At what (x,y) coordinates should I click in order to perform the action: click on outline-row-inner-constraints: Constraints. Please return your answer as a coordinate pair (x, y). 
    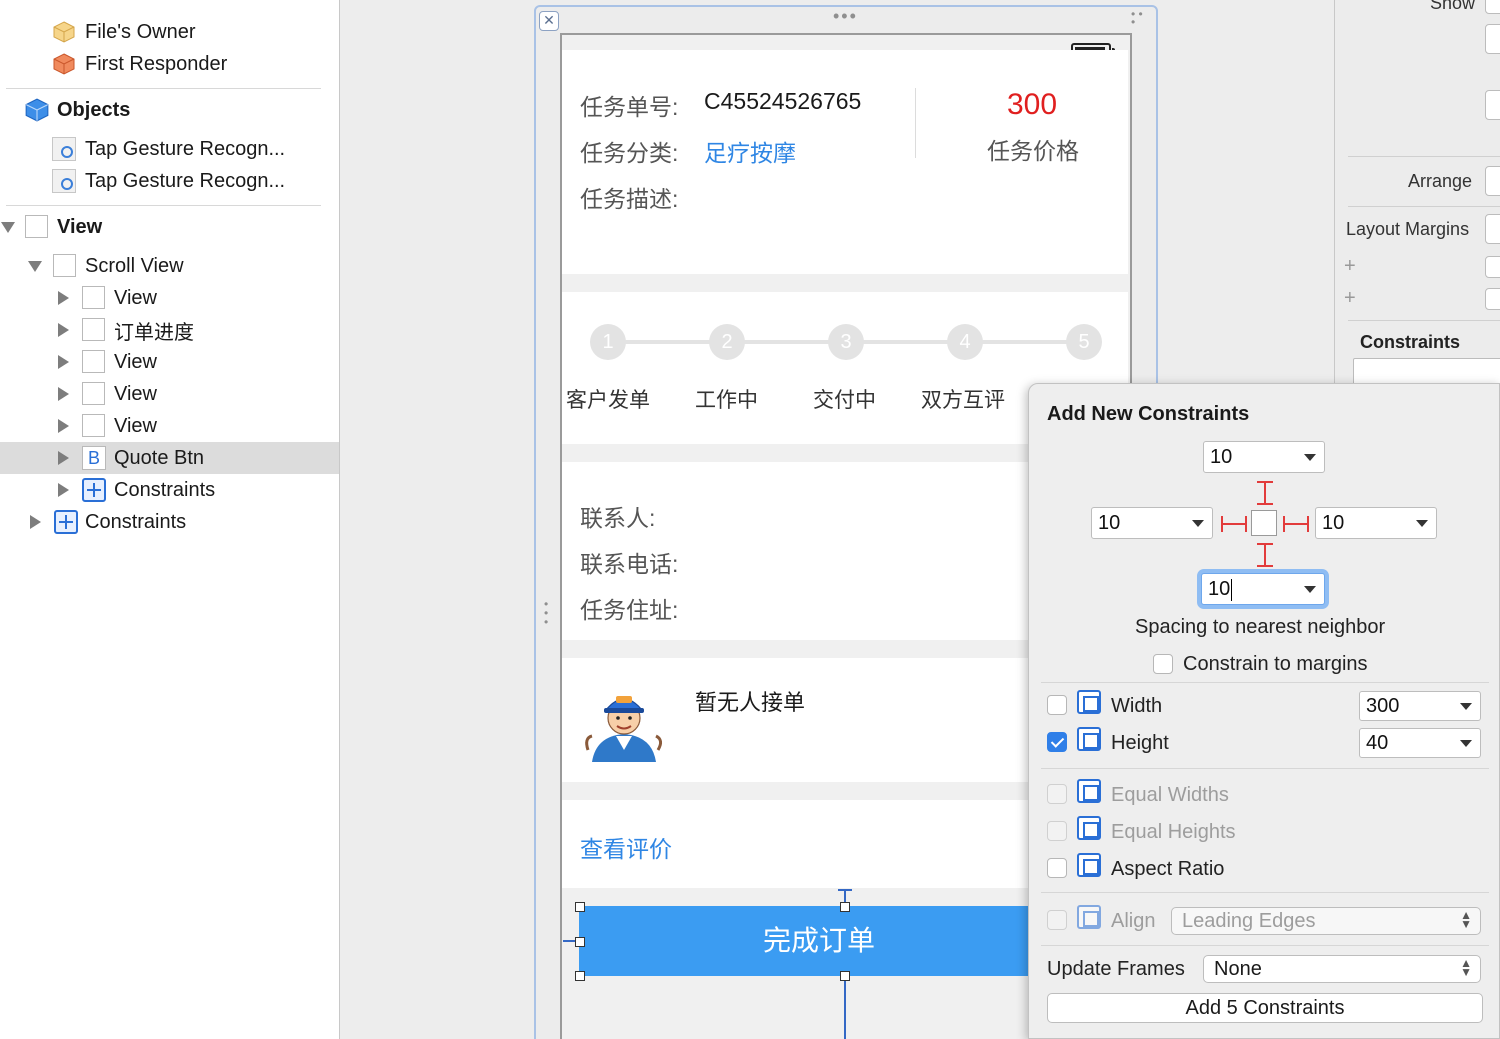
    Looking at the image, I should click on (169, 490).